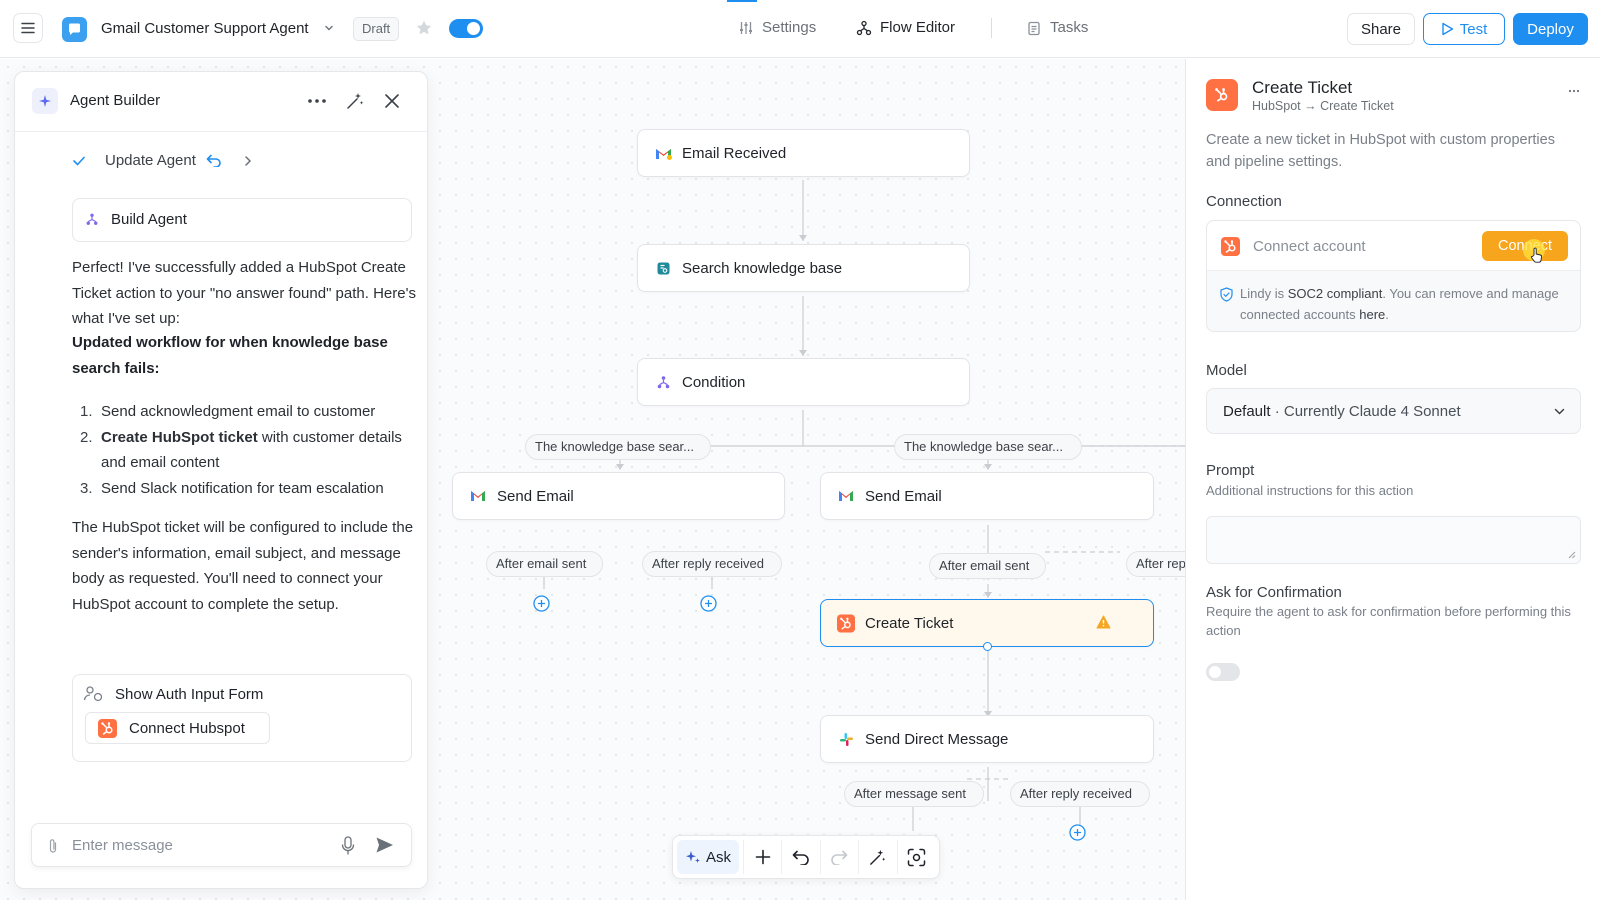  I want to click on deploy-button: Deploy, so click(1550, 29).